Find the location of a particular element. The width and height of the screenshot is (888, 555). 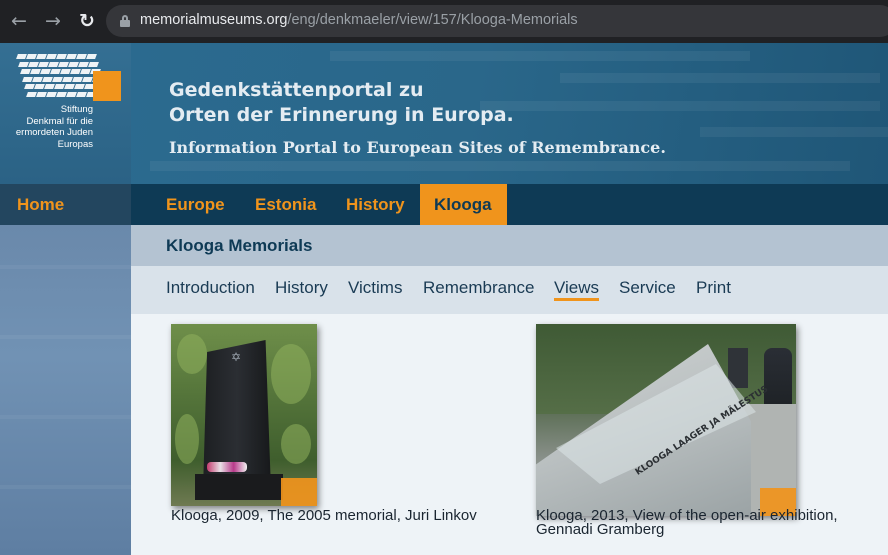

home-nav-cell: Home is located at coordinates (65, 204).